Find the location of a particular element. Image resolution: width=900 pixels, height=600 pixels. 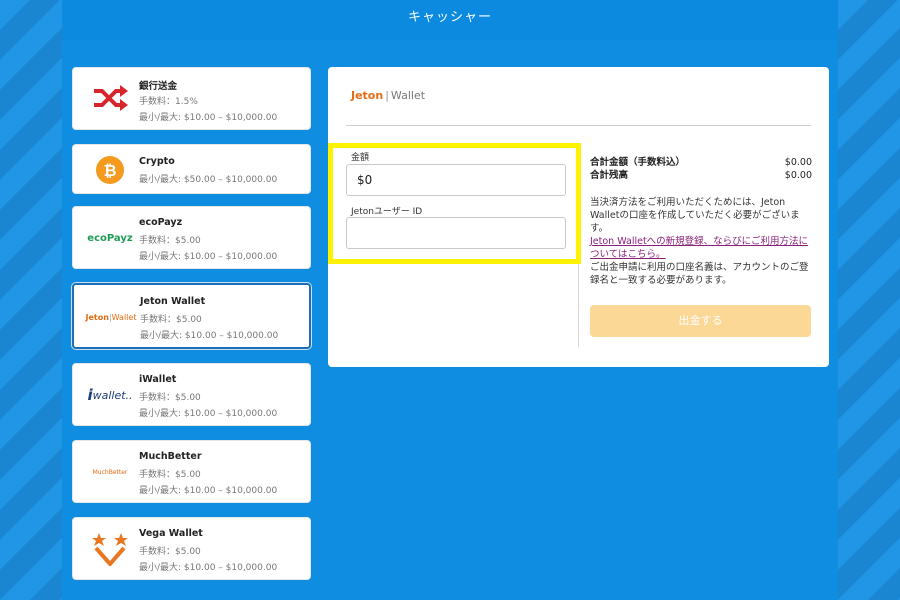

userid-input is located at coordinates (456, 233).